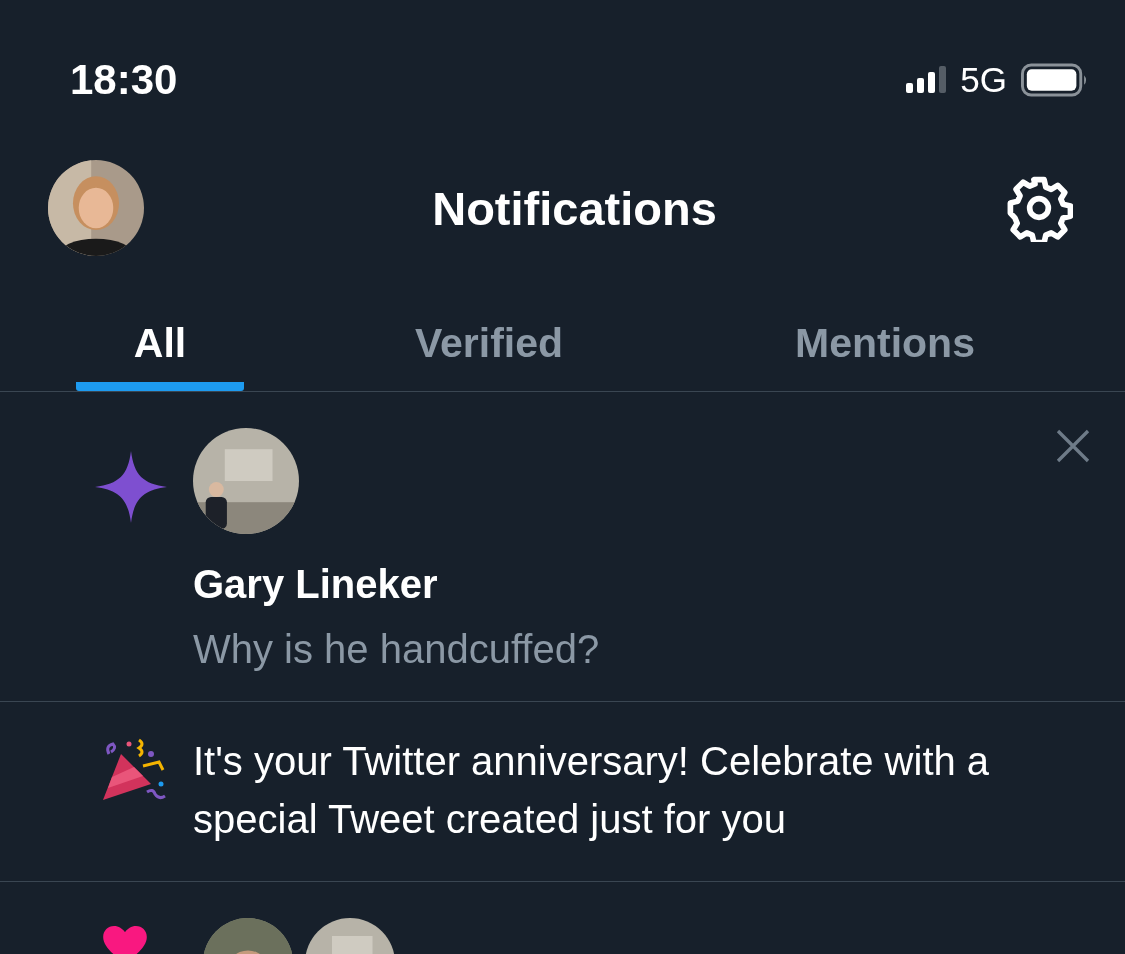 The width and height of the screenshot is (1125, 954). Describe the element at coordinates (1055, 80) in the screenshot. I see `battery-icon` at that location.